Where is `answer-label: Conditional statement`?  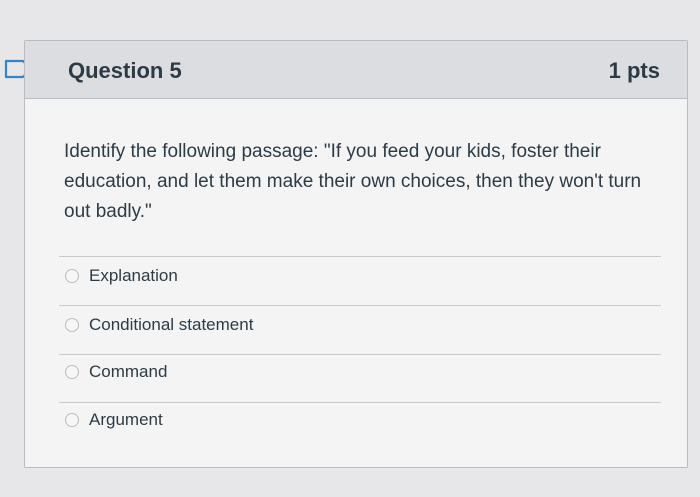
answer-label: Conditional statement is located at coordinates (171, 324).